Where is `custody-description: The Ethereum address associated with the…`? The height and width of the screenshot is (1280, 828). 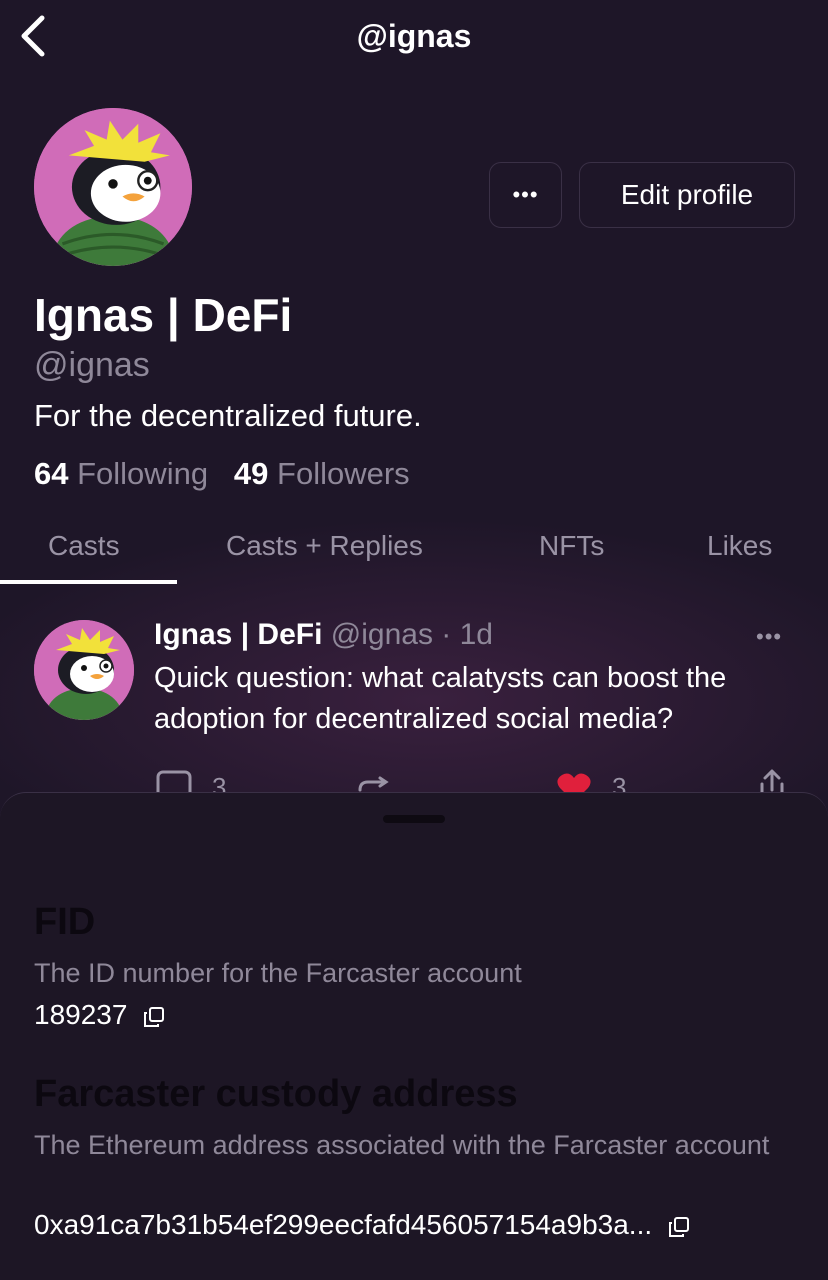
custody-description: The Ethereum address associated with the… is located at coordinates (402, 1145).